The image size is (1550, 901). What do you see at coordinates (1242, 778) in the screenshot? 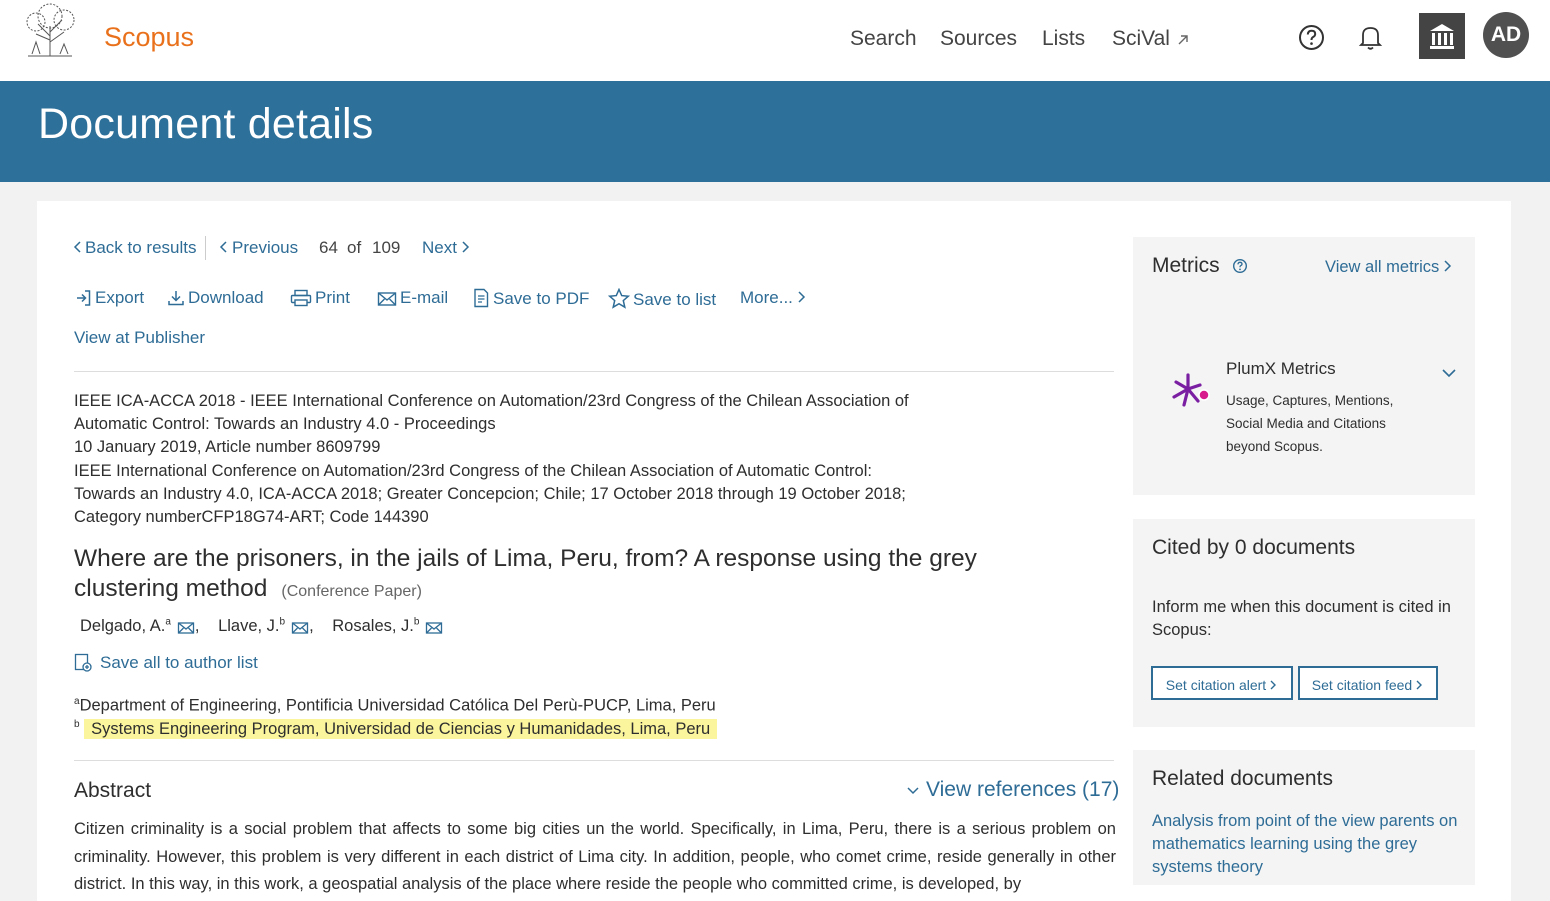
I see `related-documents-title: Related documents` at bounding box center [1242, 778].